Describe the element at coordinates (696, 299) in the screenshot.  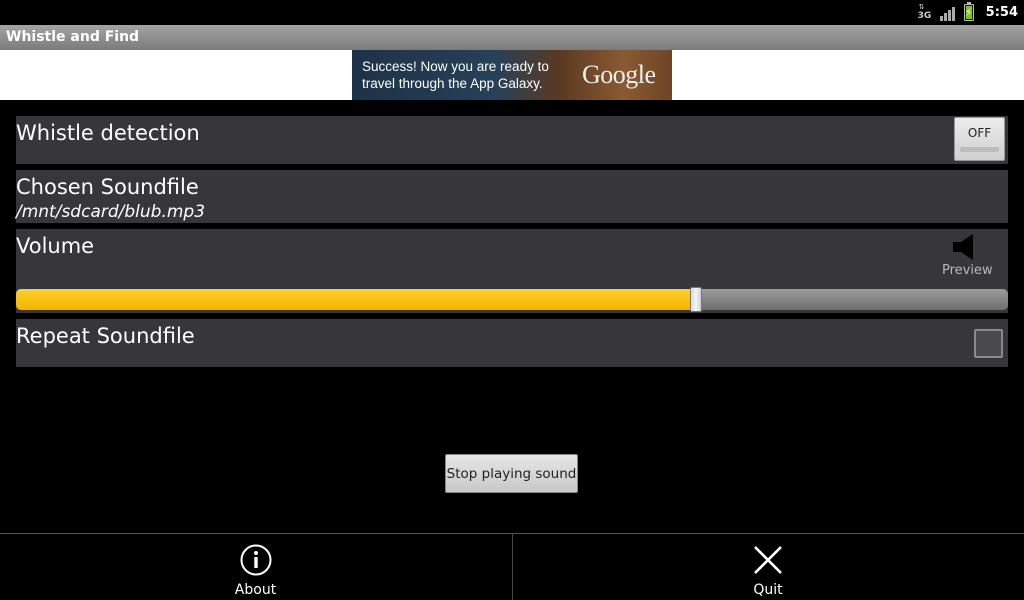
I see `volume-slider-thumb` at that location.